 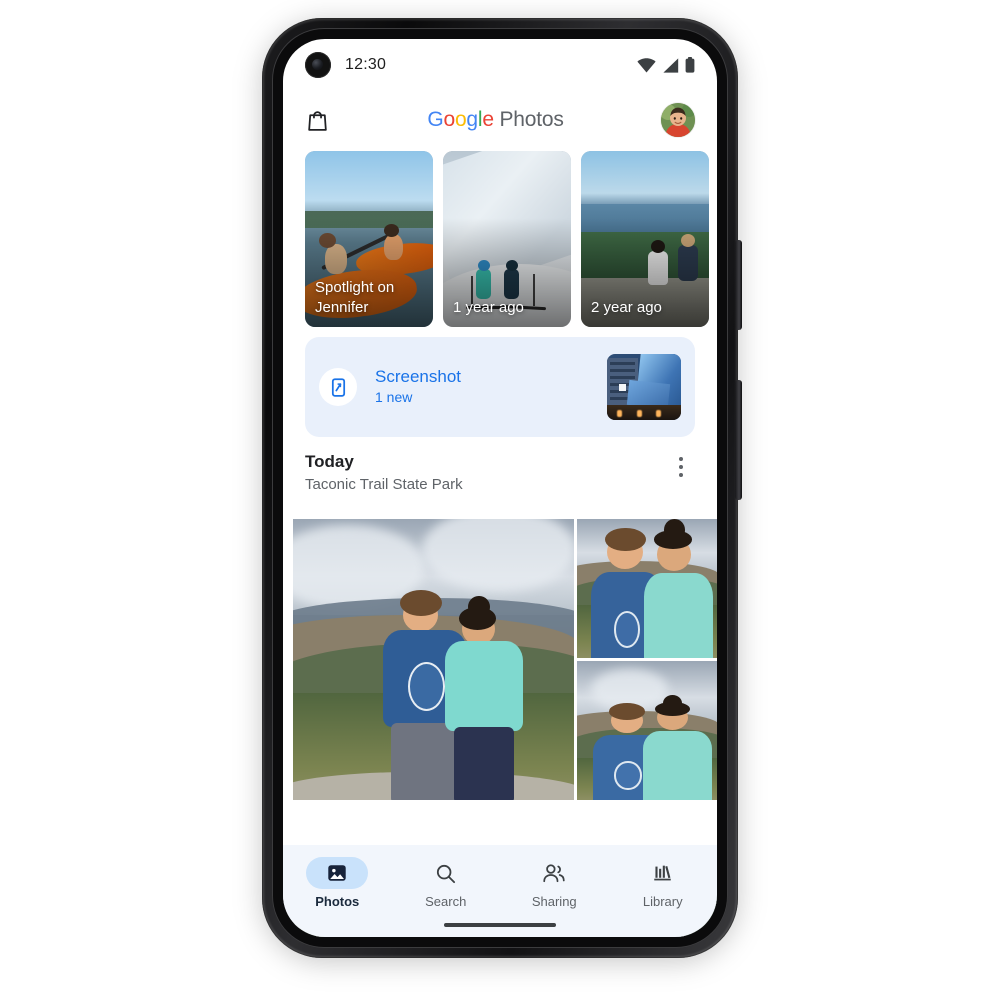 What do you see at coordinates (507, 239) in the screenshot?
I see `memory-card: 1 year ago` at bounding box center [507, 239].